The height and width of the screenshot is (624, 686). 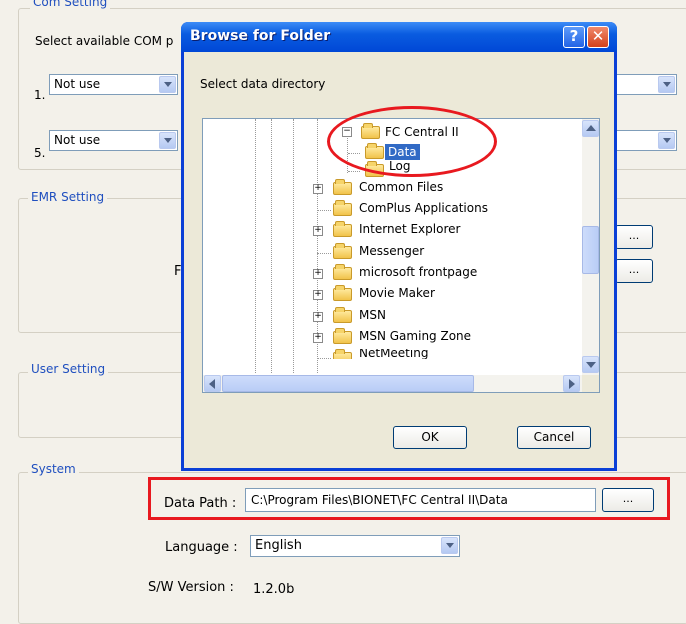 I want to click on tree-item-movie-maker: + Movie Maker, so click(x=393, y=295).